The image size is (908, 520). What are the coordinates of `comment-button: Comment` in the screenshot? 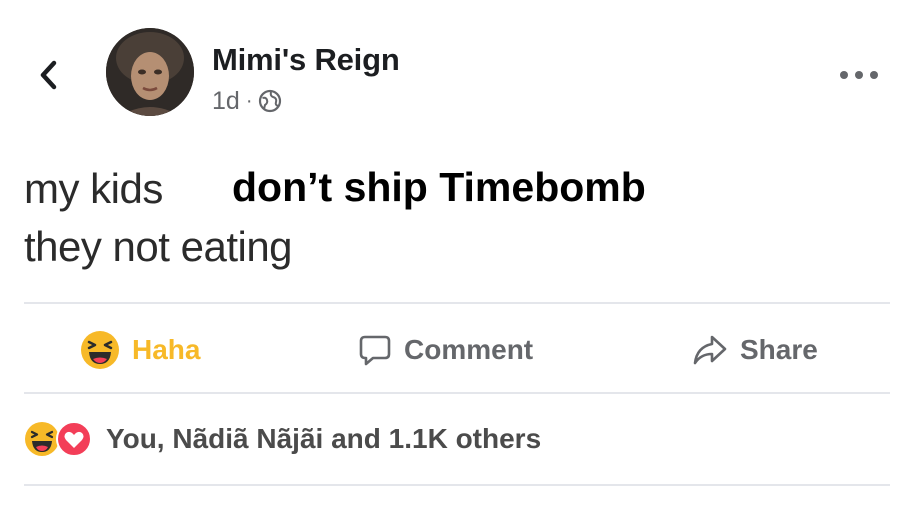 It's located at (445, 350).